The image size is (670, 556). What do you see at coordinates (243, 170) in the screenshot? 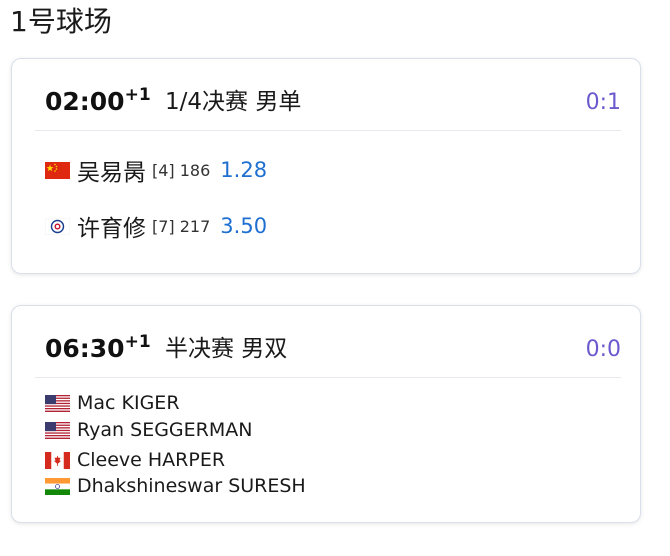
I see `player-odds: 1.28` at bounding box center [243, 170].